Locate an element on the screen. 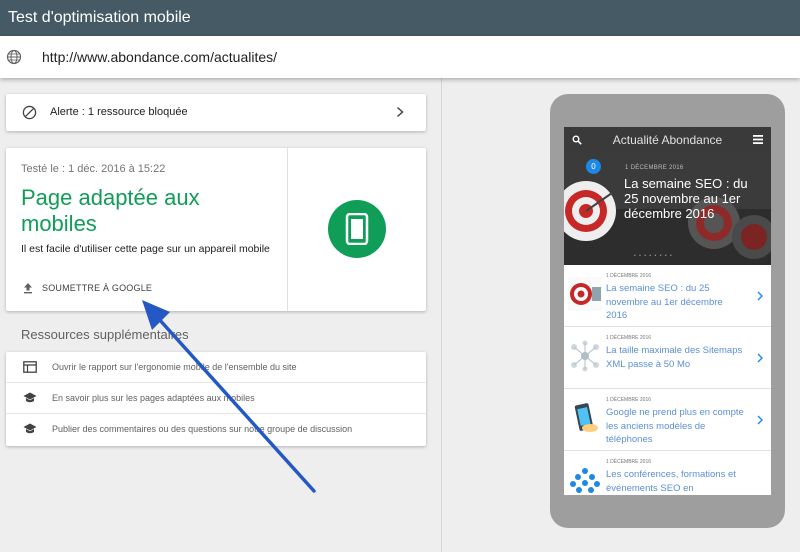  comment-count-badge: 0 is located at coordinates (593, 166).